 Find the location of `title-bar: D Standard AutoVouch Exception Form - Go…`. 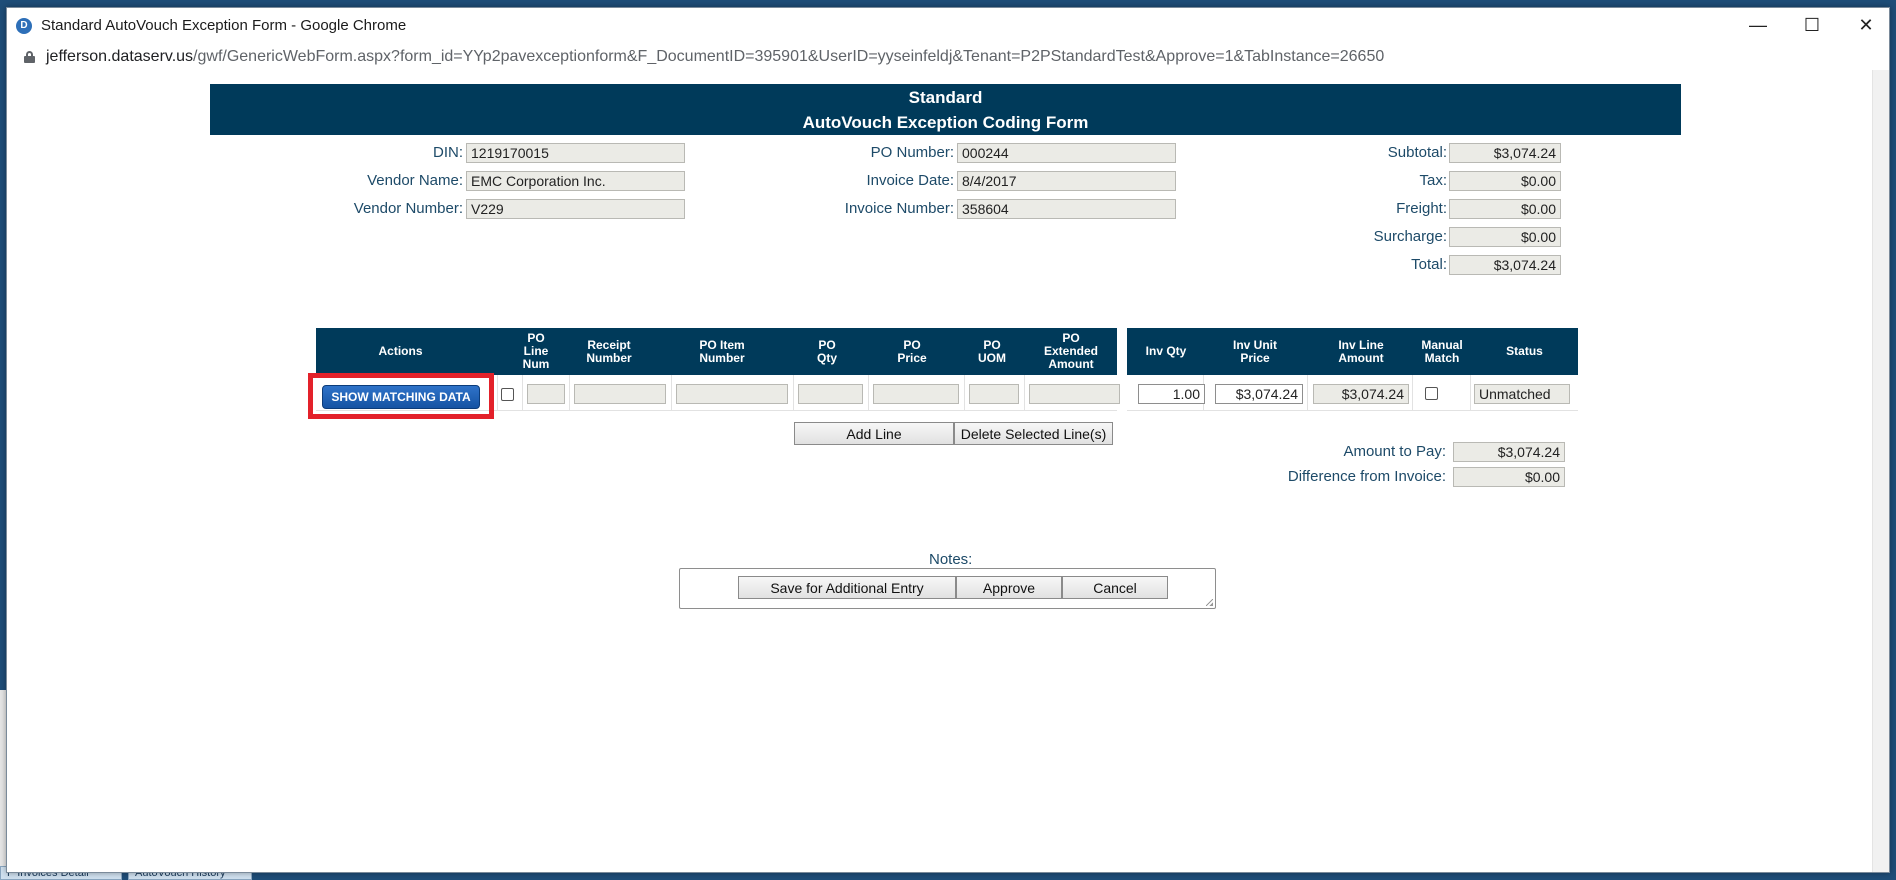

title-bar: D Standard AutoVouch Exception Form - Go… is located at coordinates (948, 25).